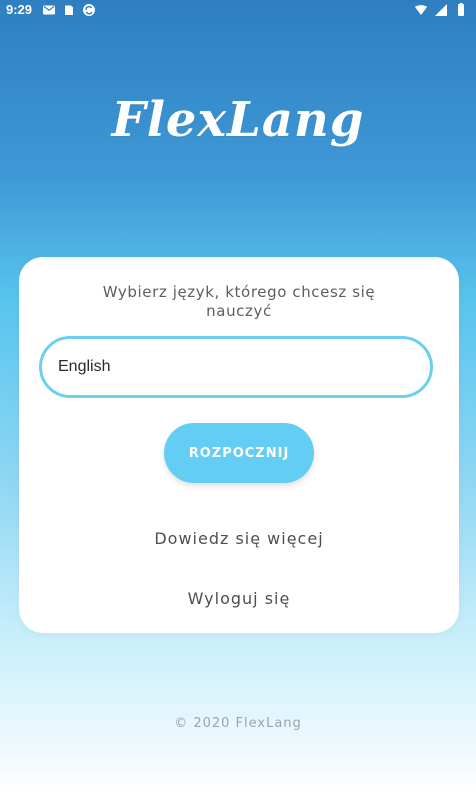 This screenshot has height=796, width=476. I want to click on status-left-icons, so click(69, 10).